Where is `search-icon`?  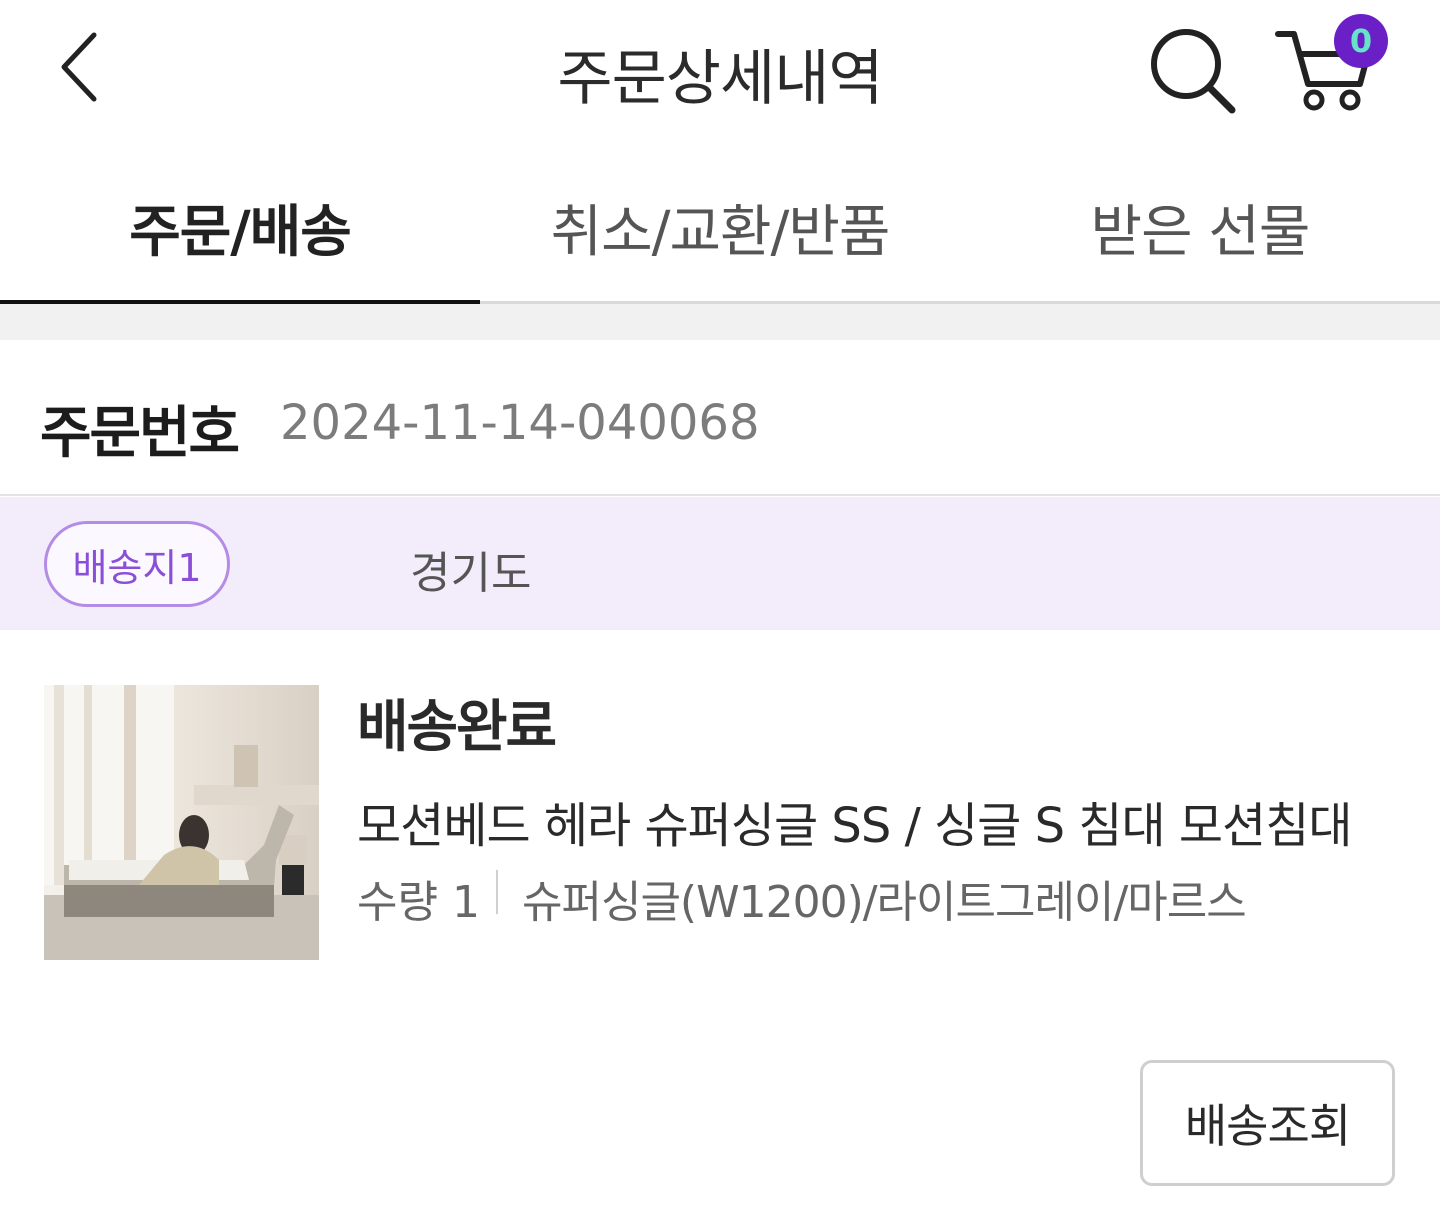 search-icon is located at coordinates (1193, 71).